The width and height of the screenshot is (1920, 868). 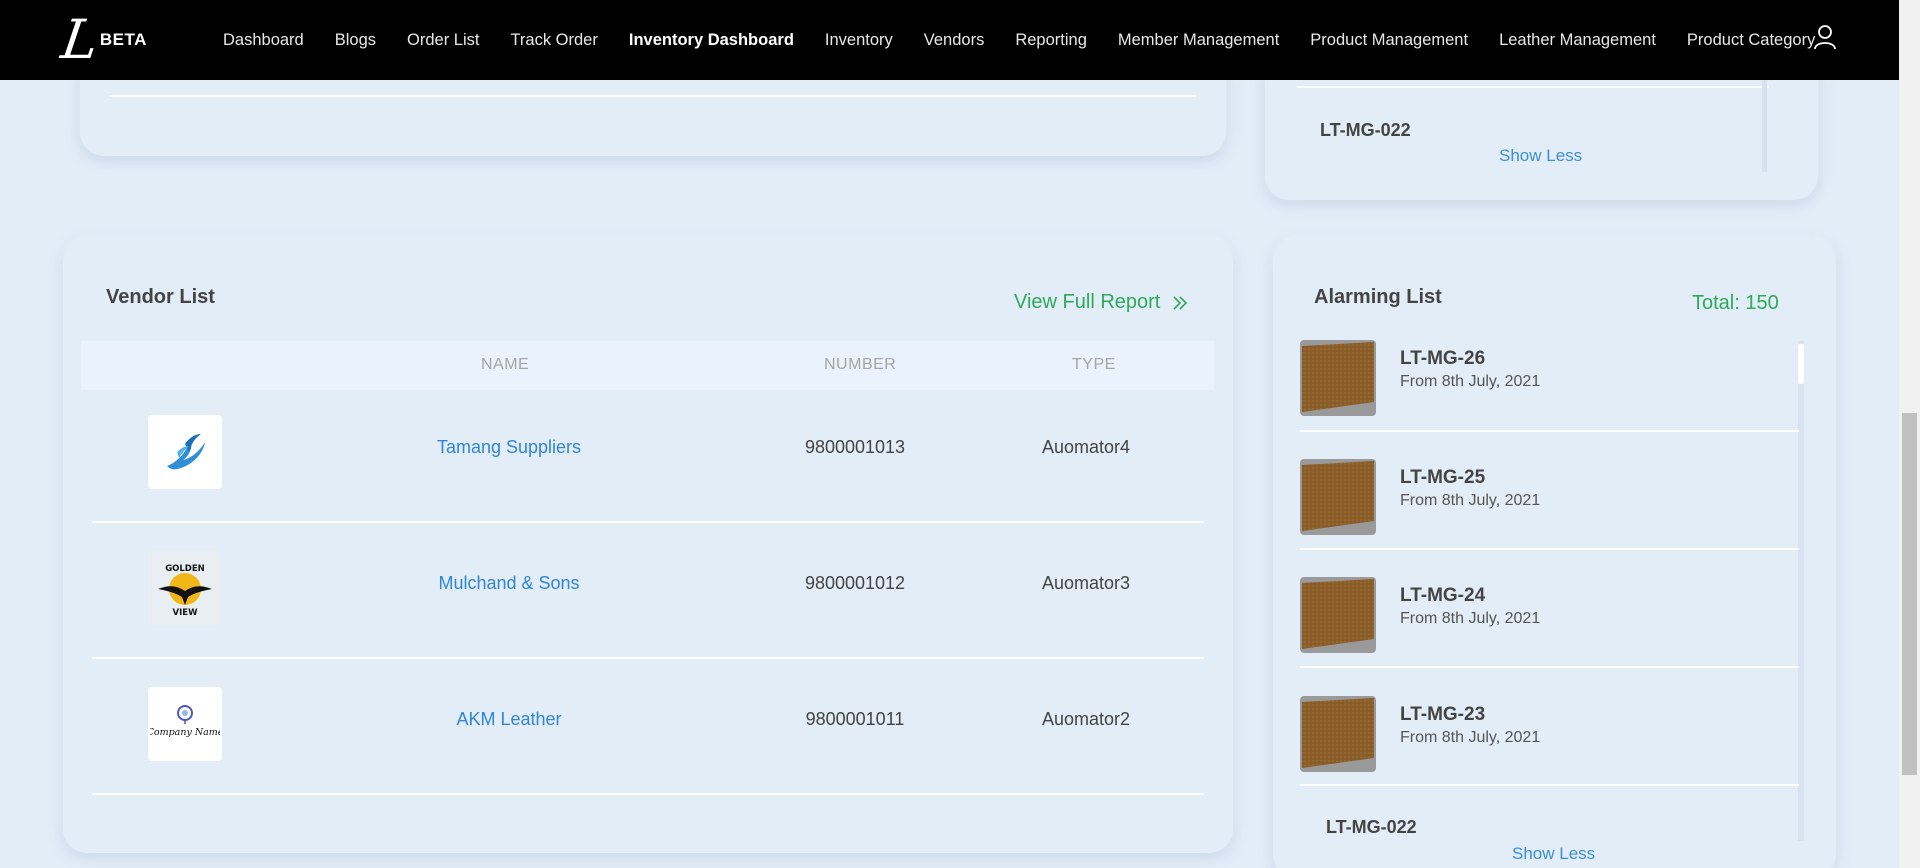 What do you see at coordinates (1087, 302) in the screenshot?
I see `view-full-report-label: View Full Report` at bounding box center [1087, 302].